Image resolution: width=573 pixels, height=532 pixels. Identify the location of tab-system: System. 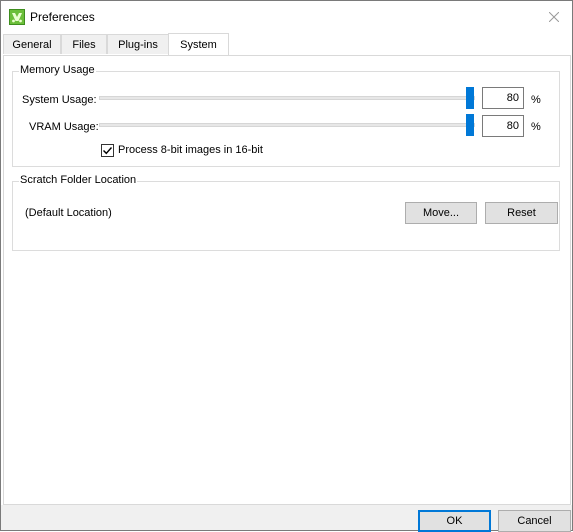
(198, 44).